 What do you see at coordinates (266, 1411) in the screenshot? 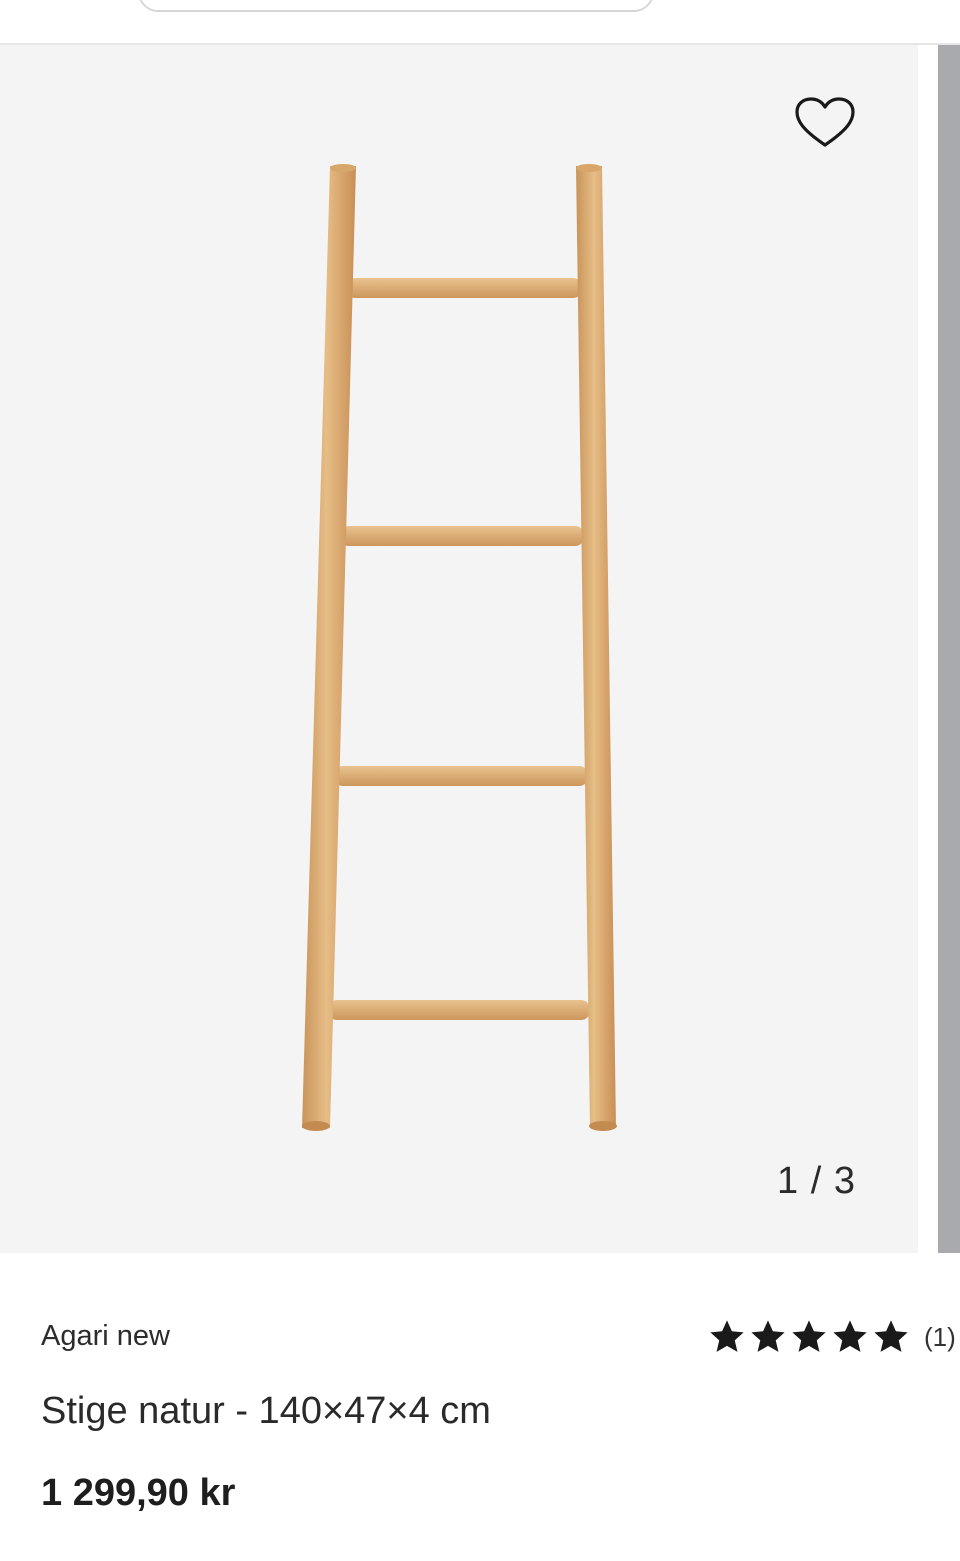
I see `product-title: Stige natur - 140×47×4 cm` at bounding box center [266, 1411].